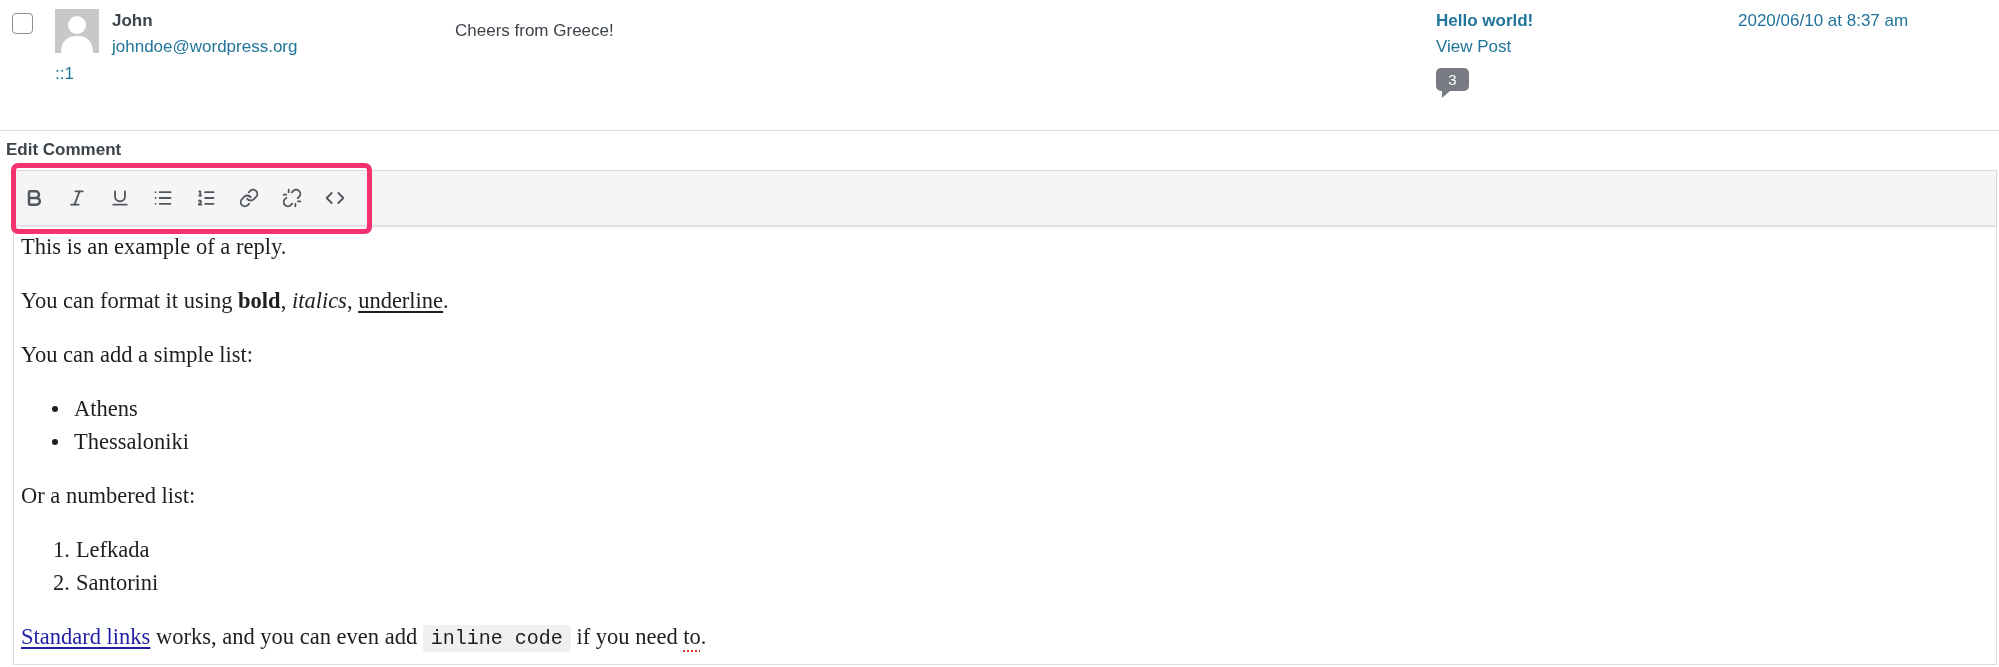 Image resolution: width=1999 pixels, height=667 pixels. Describe the element at coordinates (77, 198) in the screenshot. I see `italic-icon` at that location.